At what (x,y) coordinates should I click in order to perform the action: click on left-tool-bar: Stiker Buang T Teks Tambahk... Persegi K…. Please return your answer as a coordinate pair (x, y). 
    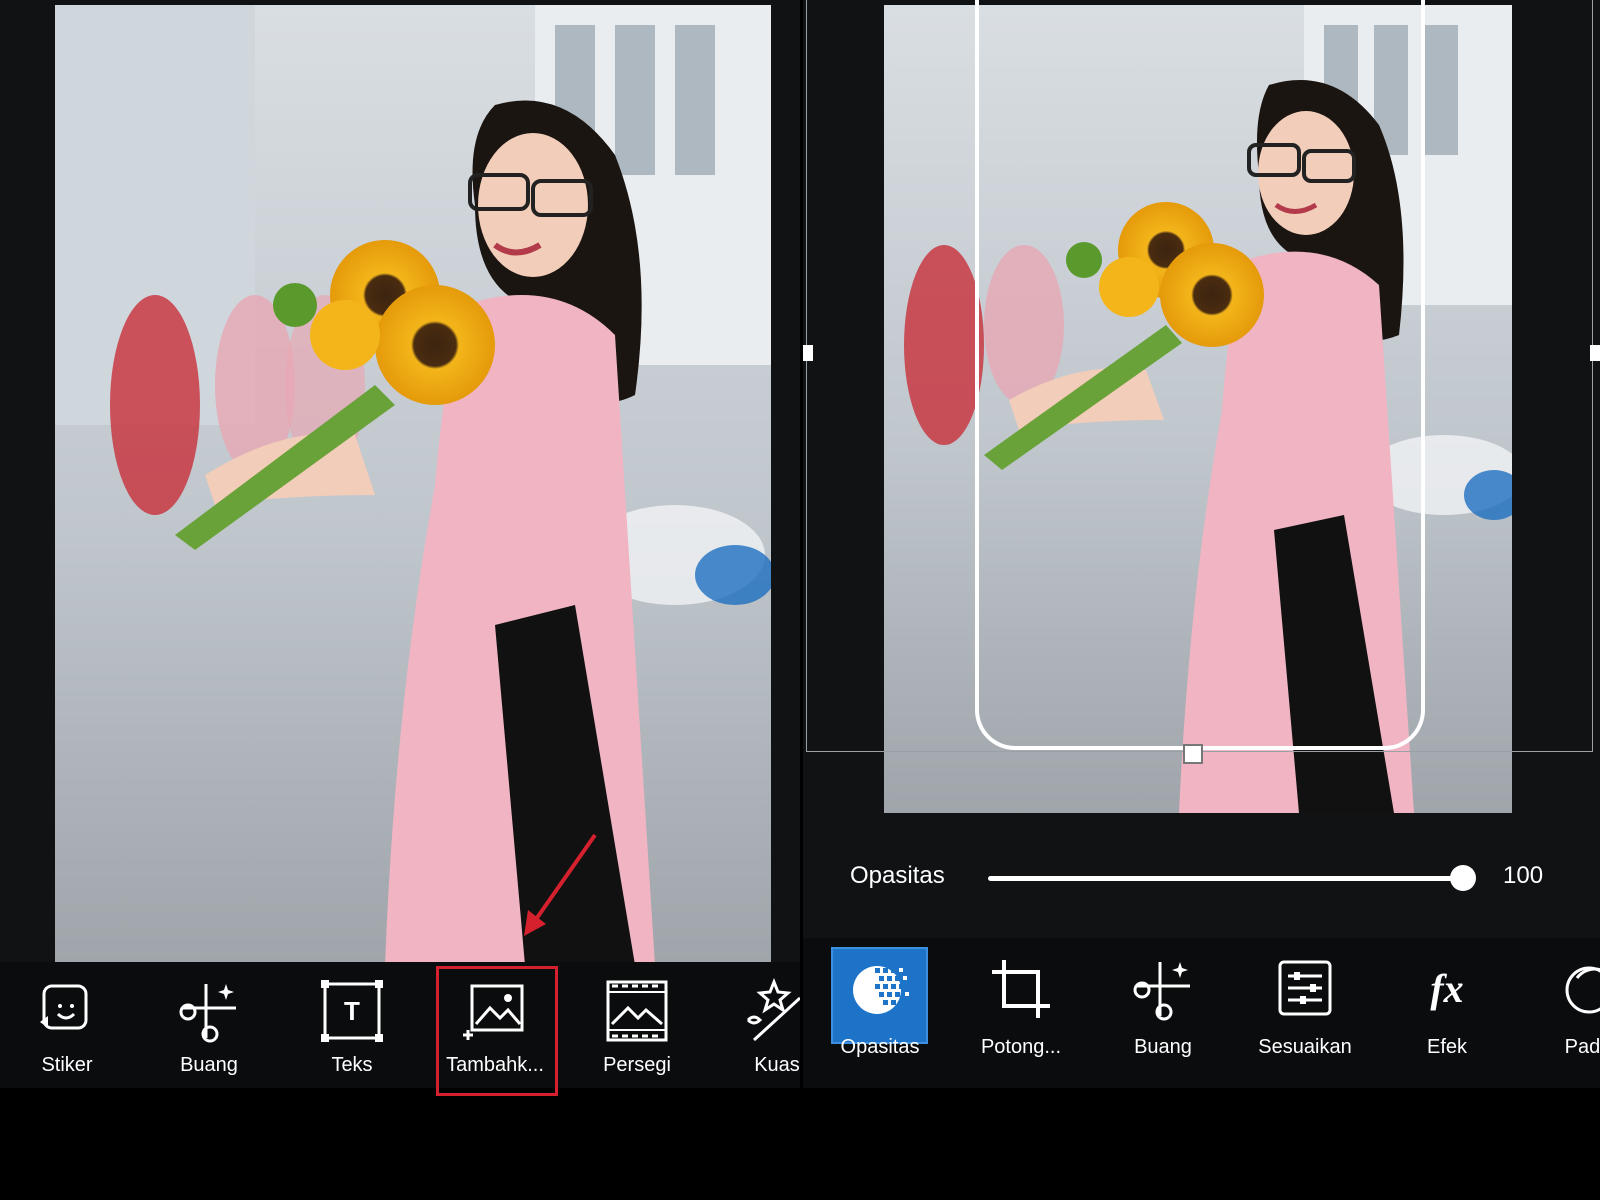
    Looking at the image, I should click on (400, 1025).